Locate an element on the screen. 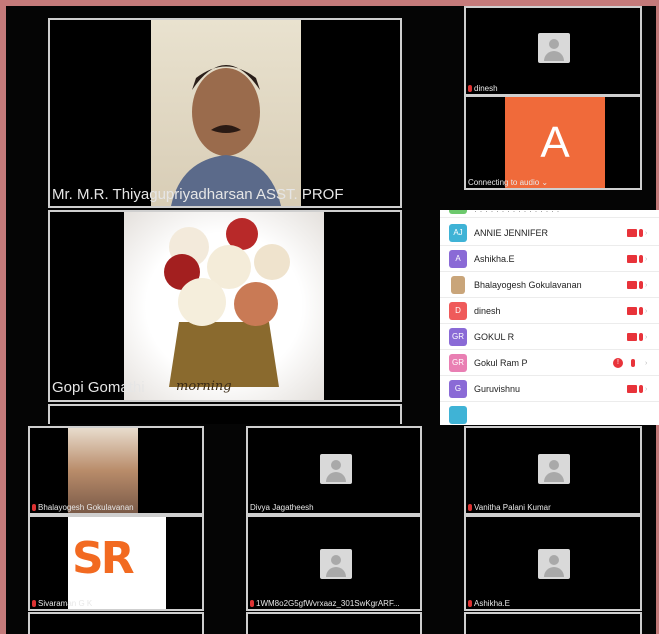 The image size is (659, 634). tile-name: dinesh is located at coordinates (486, 88).